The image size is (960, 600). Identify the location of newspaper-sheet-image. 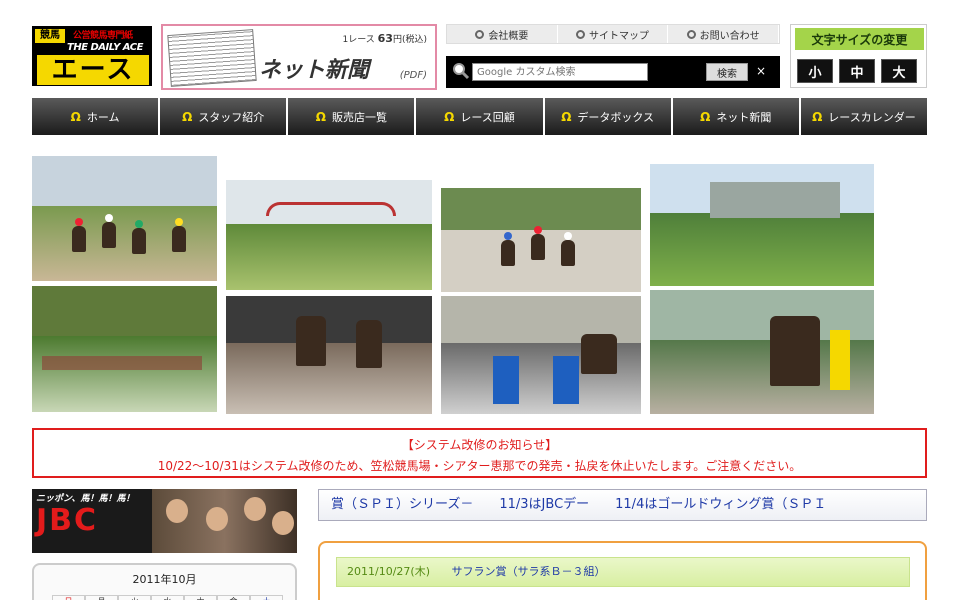
(212, 58).